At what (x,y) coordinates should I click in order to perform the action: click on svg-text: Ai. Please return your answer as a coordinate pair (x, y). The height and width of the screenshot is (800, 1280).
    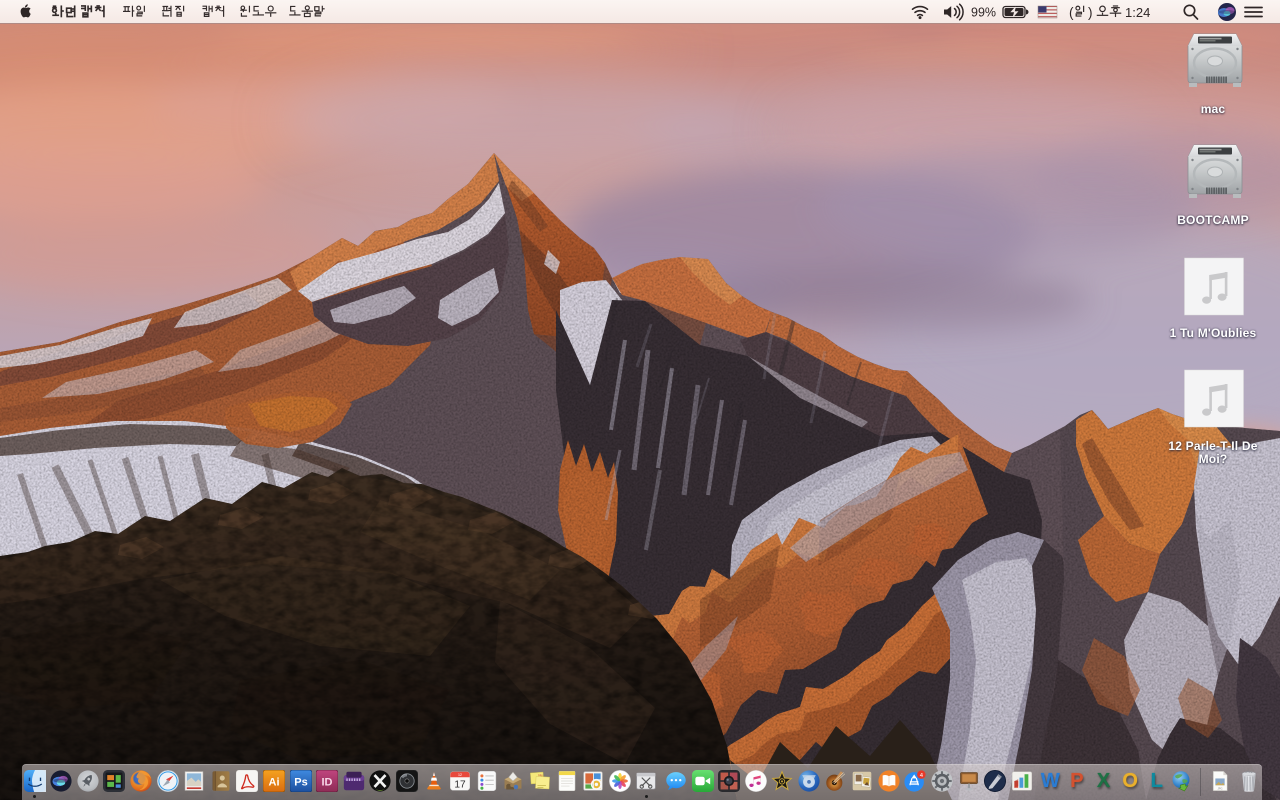
    Looking at the image, I should click on (273, 783).